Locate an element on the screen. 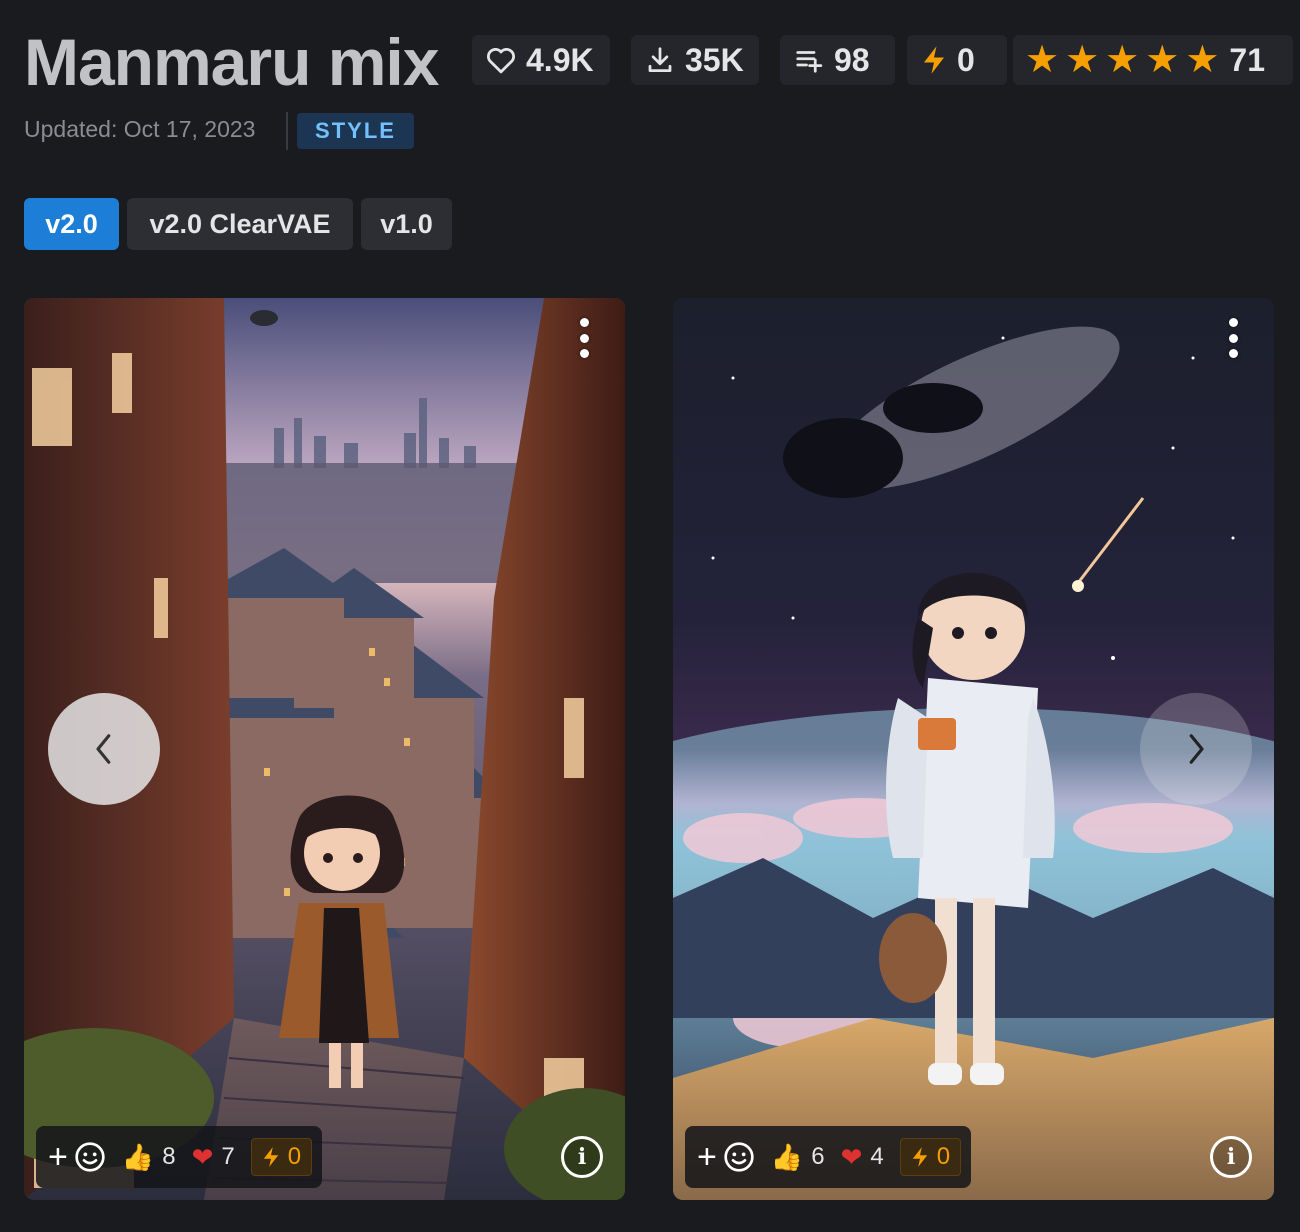 The width and height of the screenshot is (1300, 1232). version-tab-v2-0: v2.0 is located at coordinates (71, 224).